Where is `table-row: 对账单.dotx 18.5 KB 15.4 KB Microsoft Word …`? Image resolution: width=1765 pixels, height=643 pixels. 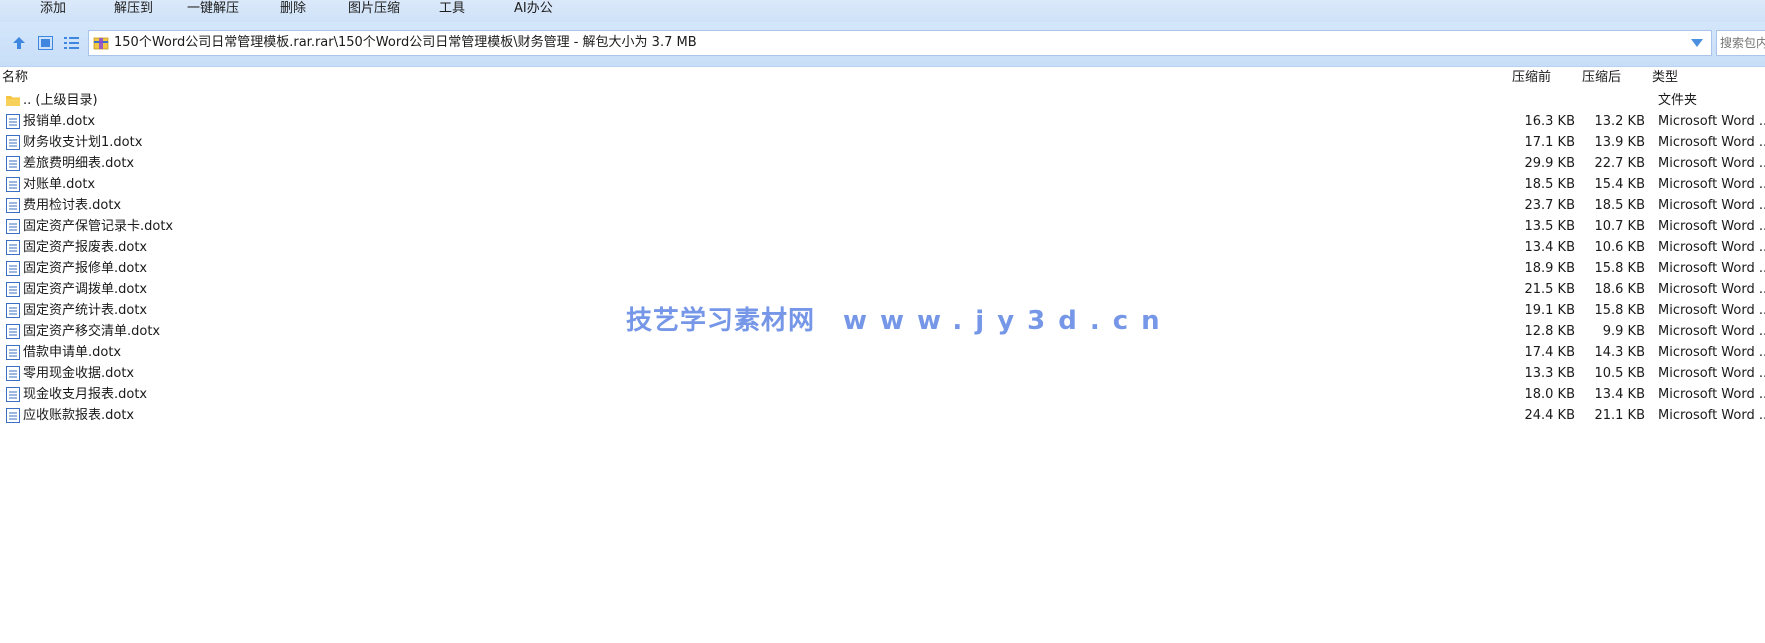
table-row: 对账单.dotx 18.5 KB 15.4 KB Microsoft Word … is located at coordinates (882, 184).